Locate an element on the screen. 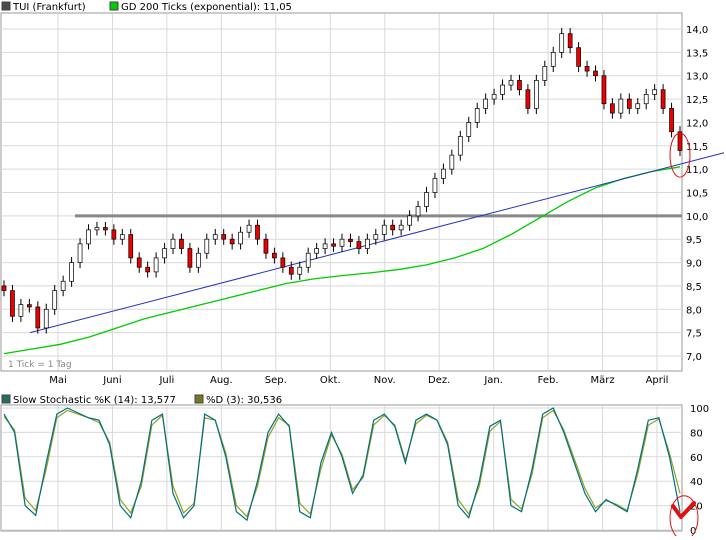 Image resolution: width=726 pixels, height=540 pixels. time-tick-label: Dez. is located at coordinates (439, 380).